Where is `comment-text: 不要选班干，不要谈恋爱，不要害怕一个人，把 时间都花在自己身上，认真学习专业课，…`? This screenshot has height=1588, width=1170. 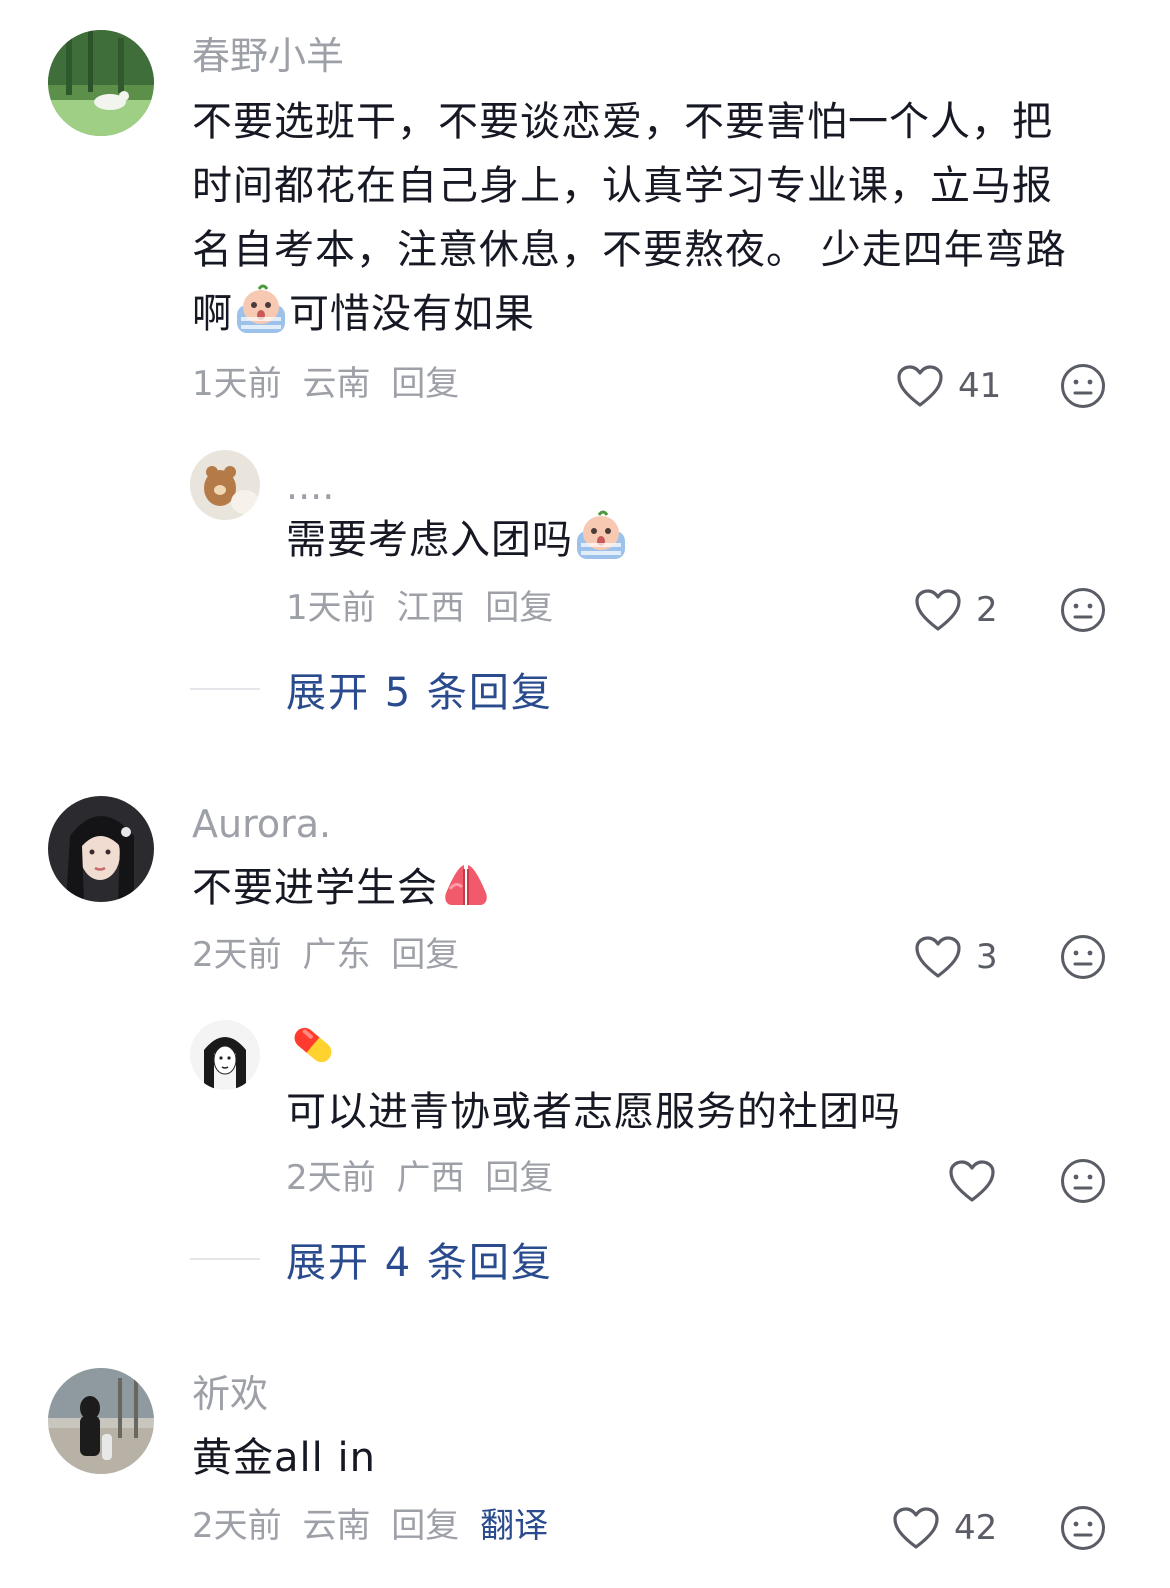 comment-text: 不要选班干，不要谈恋爱，不要害怕一个人，把 时间都花在自己身上，认真学习专业课，… is located at coordinates (657, 222).